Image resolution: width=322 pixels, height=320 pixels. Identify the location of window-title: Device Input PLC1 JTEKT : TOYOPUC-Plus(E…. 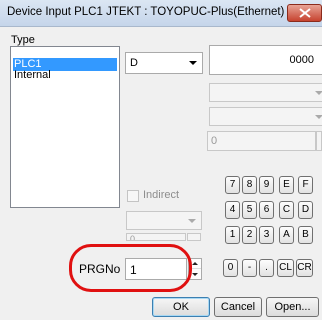
(146, 12).